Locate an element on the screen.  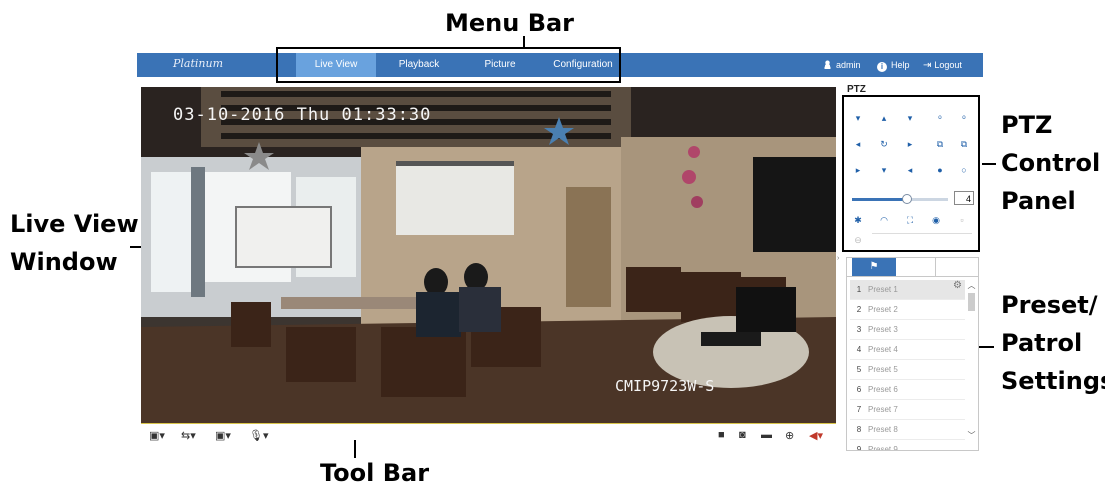
scroll-down-icon: ﹀ is located at coordinates (971, 435).